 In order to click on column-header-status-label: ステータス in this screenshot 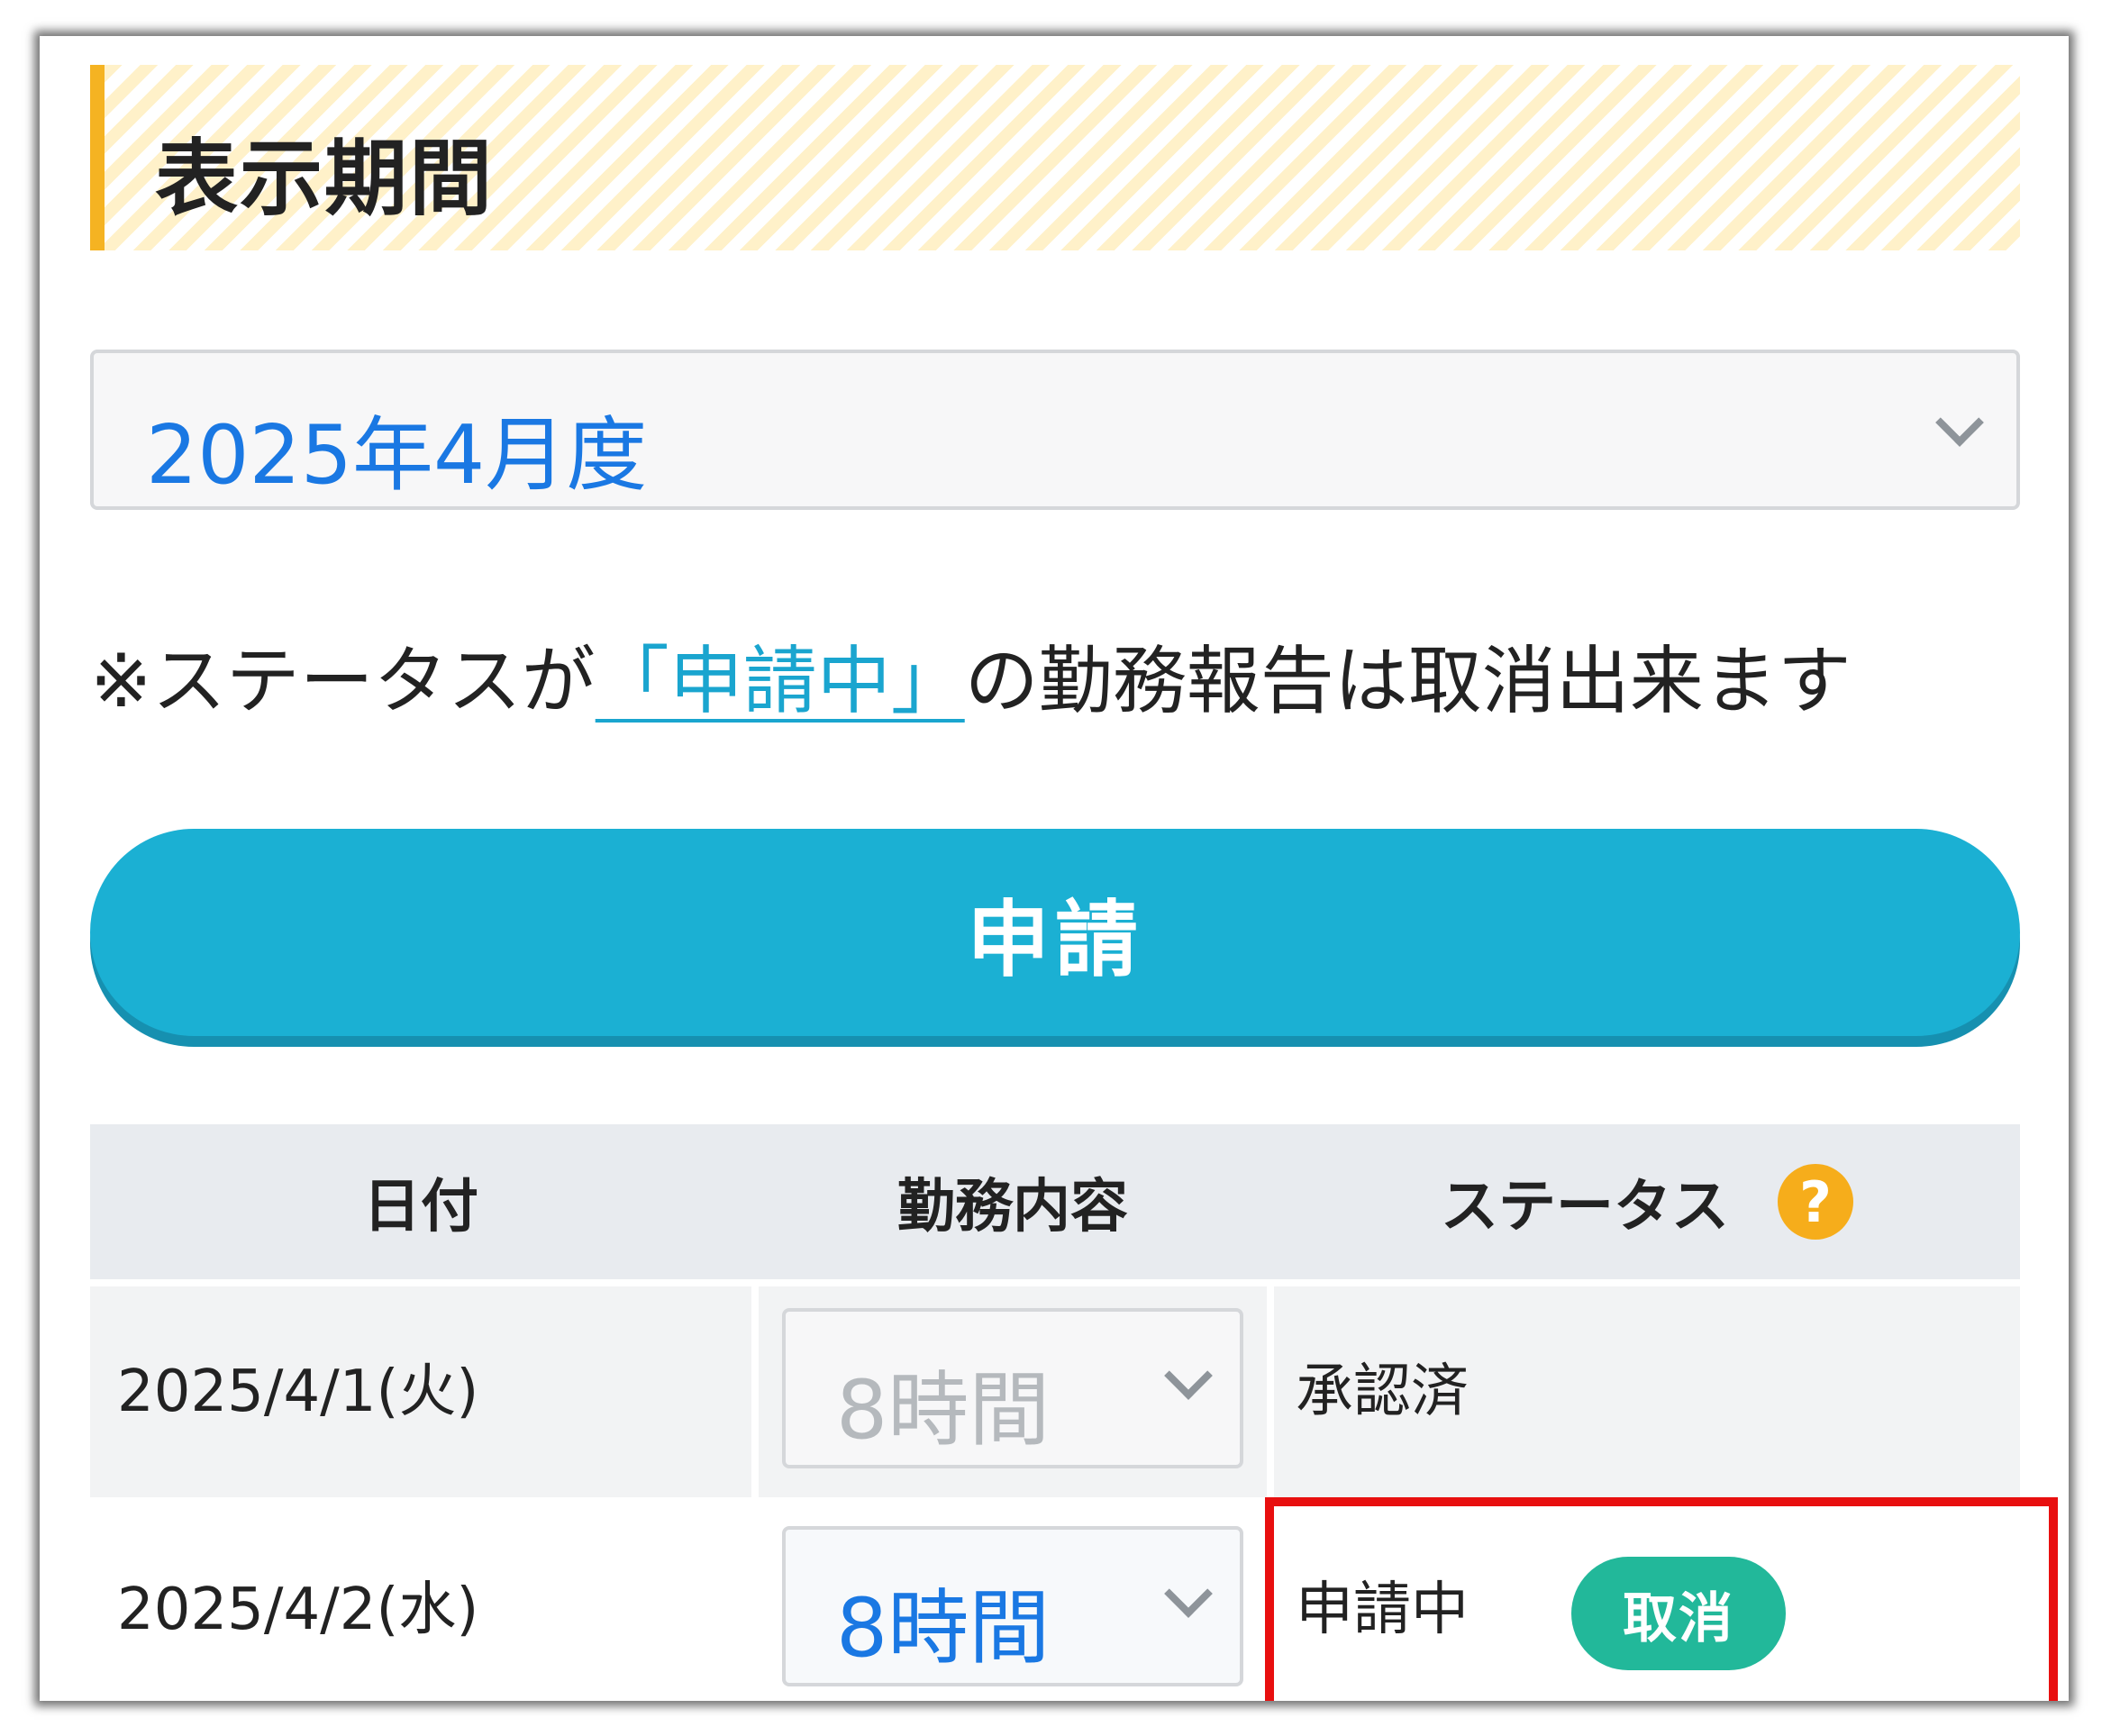, I will do `click(1585, 1207)`.